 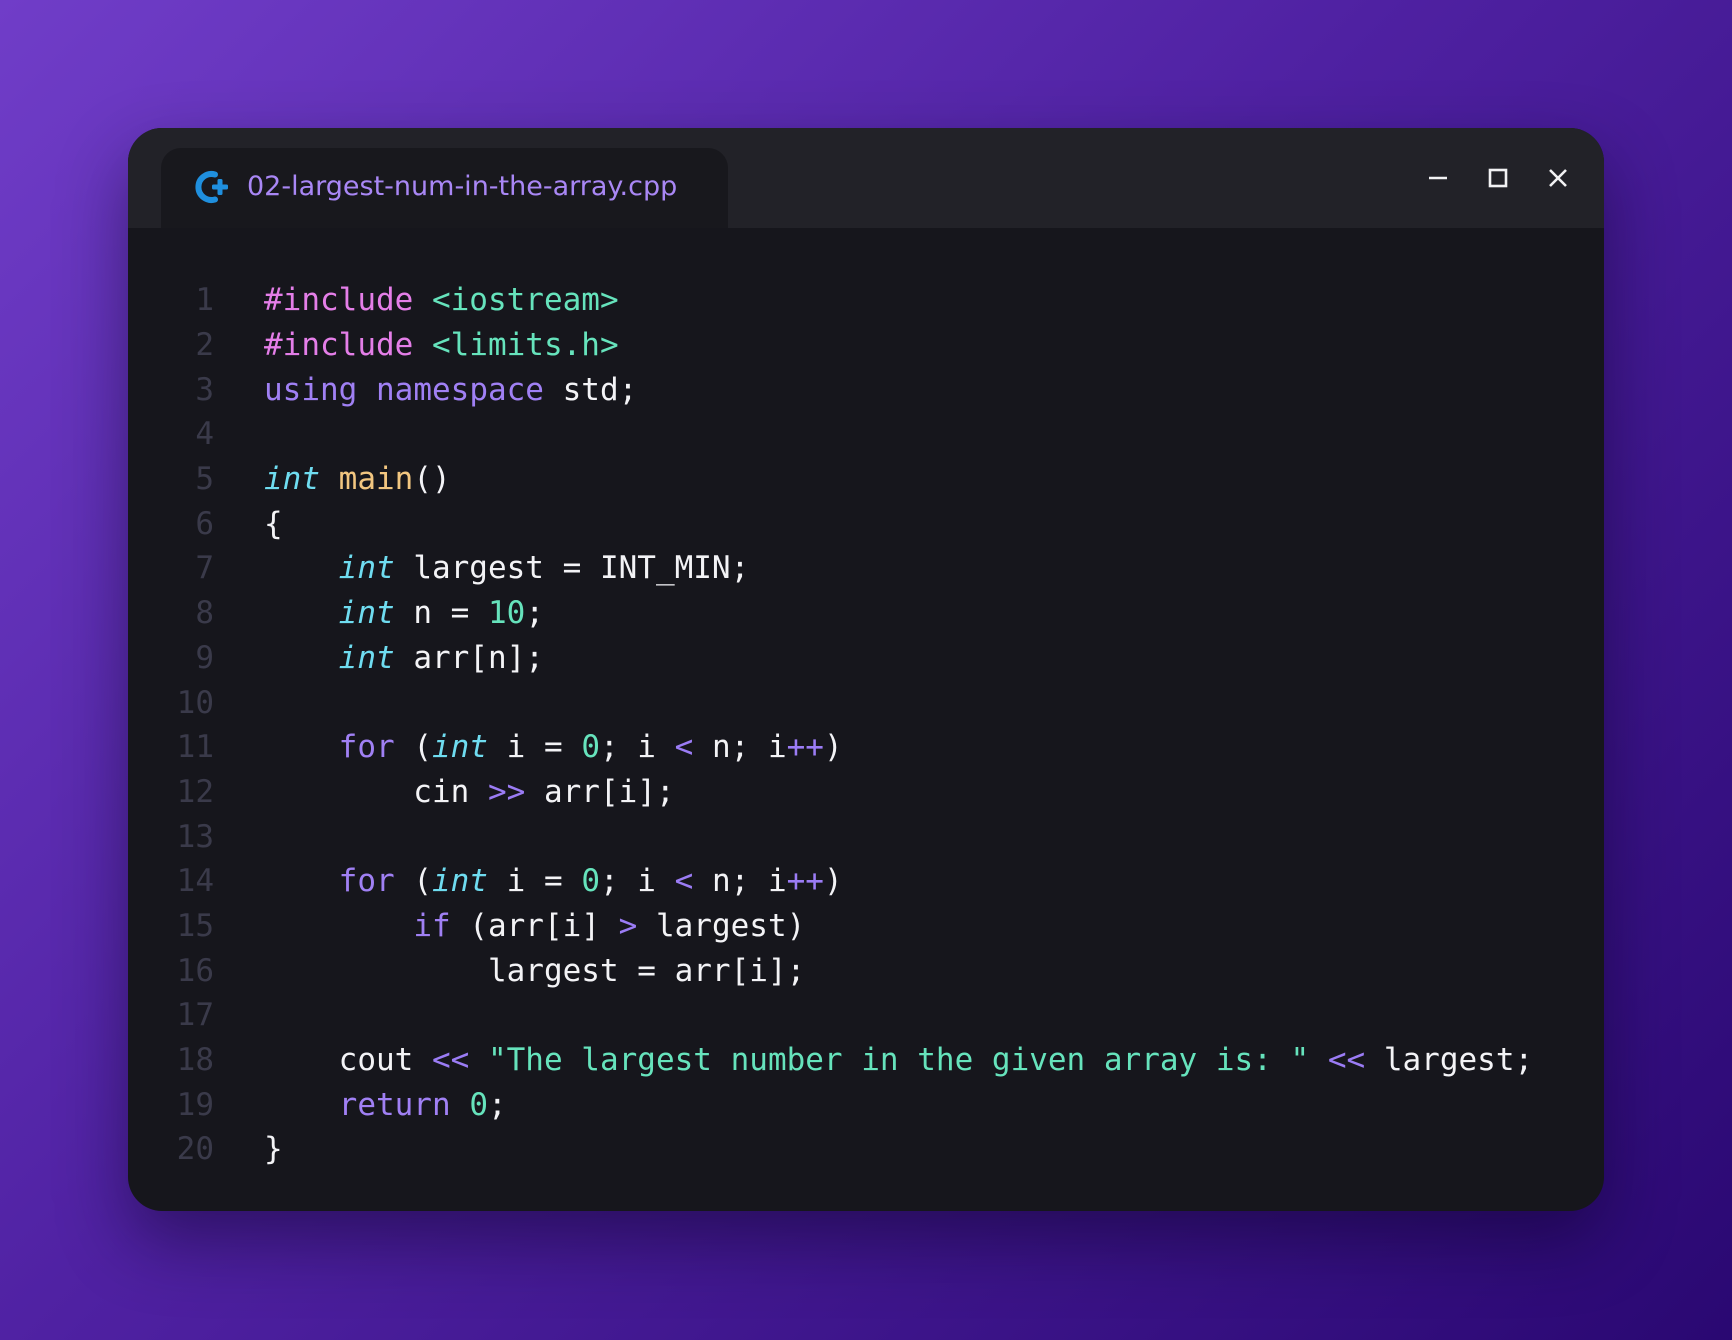 I want to click on line-number: 11, so click(x=195, y=747).